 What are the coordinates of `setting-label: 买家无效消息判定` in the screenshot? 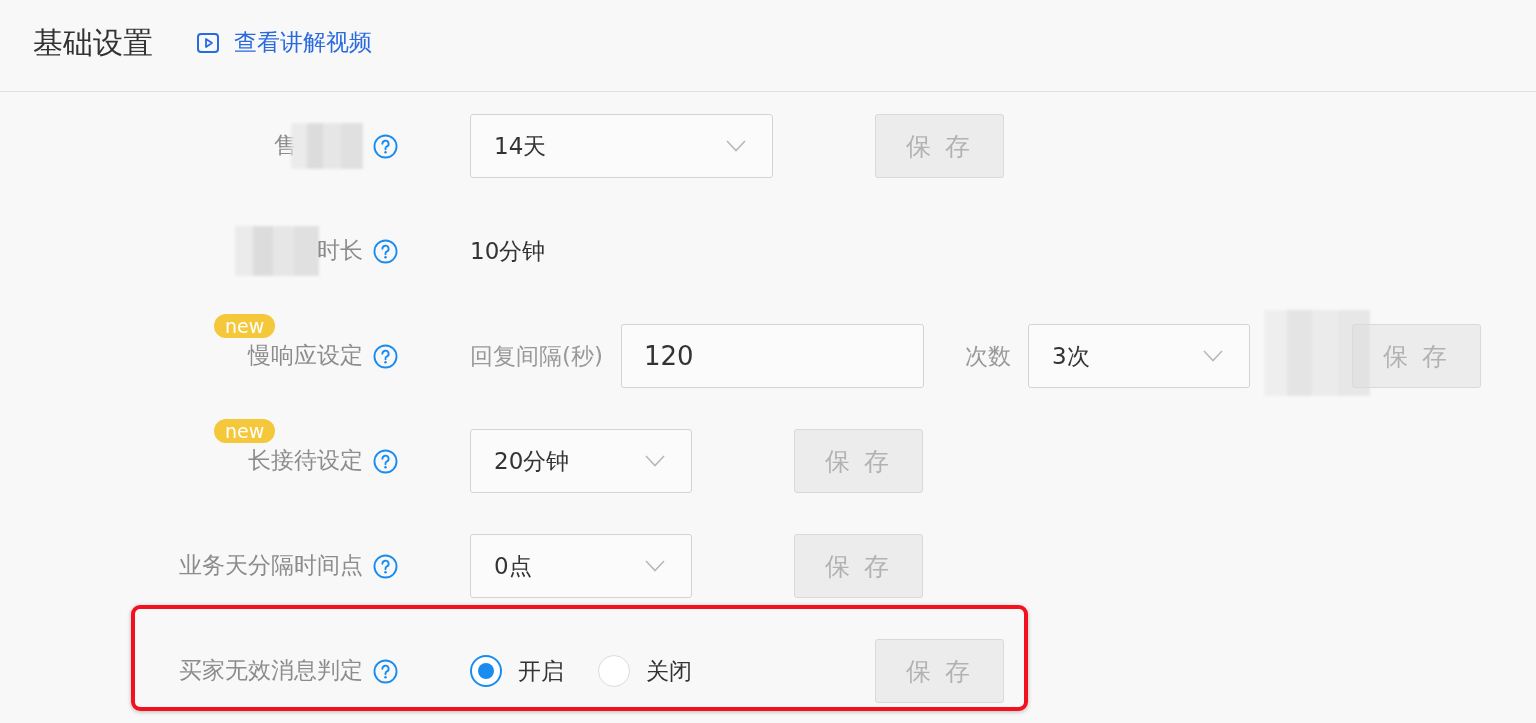 It's located at (271, 670).